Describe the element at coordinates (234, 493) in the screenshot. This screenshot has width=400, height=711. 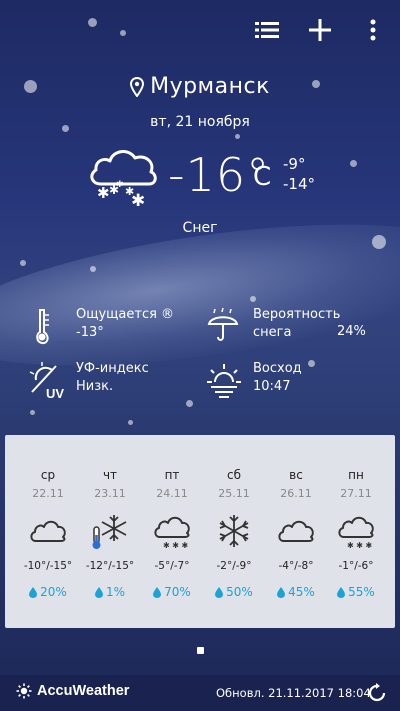
I see `forecast-date: 25.11` at that location.